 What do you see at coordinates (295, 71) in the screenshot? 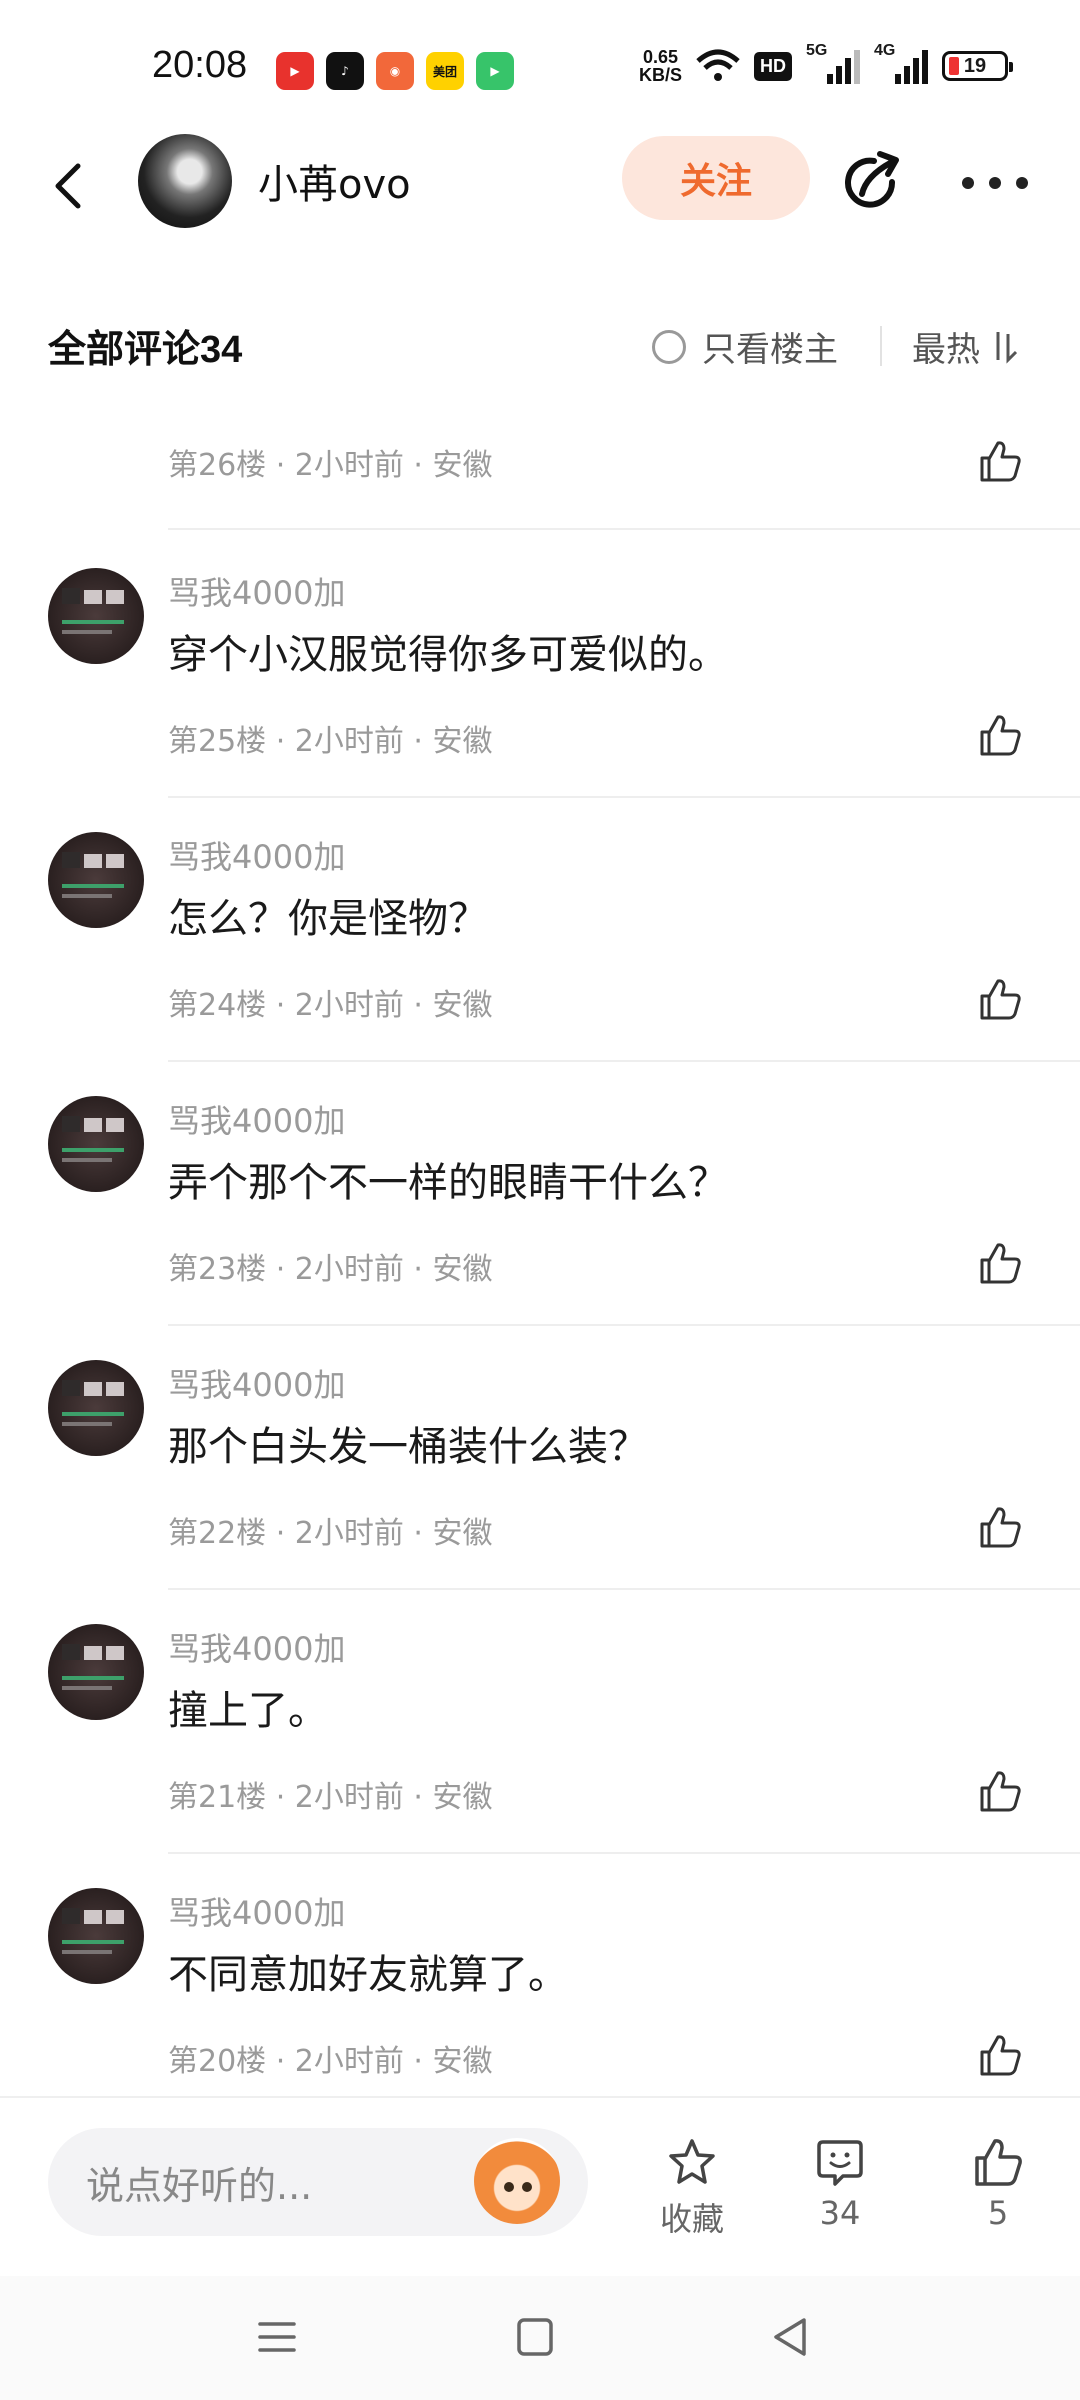
I see `video-app-icon: ▶` at bounding box center [295, 71].